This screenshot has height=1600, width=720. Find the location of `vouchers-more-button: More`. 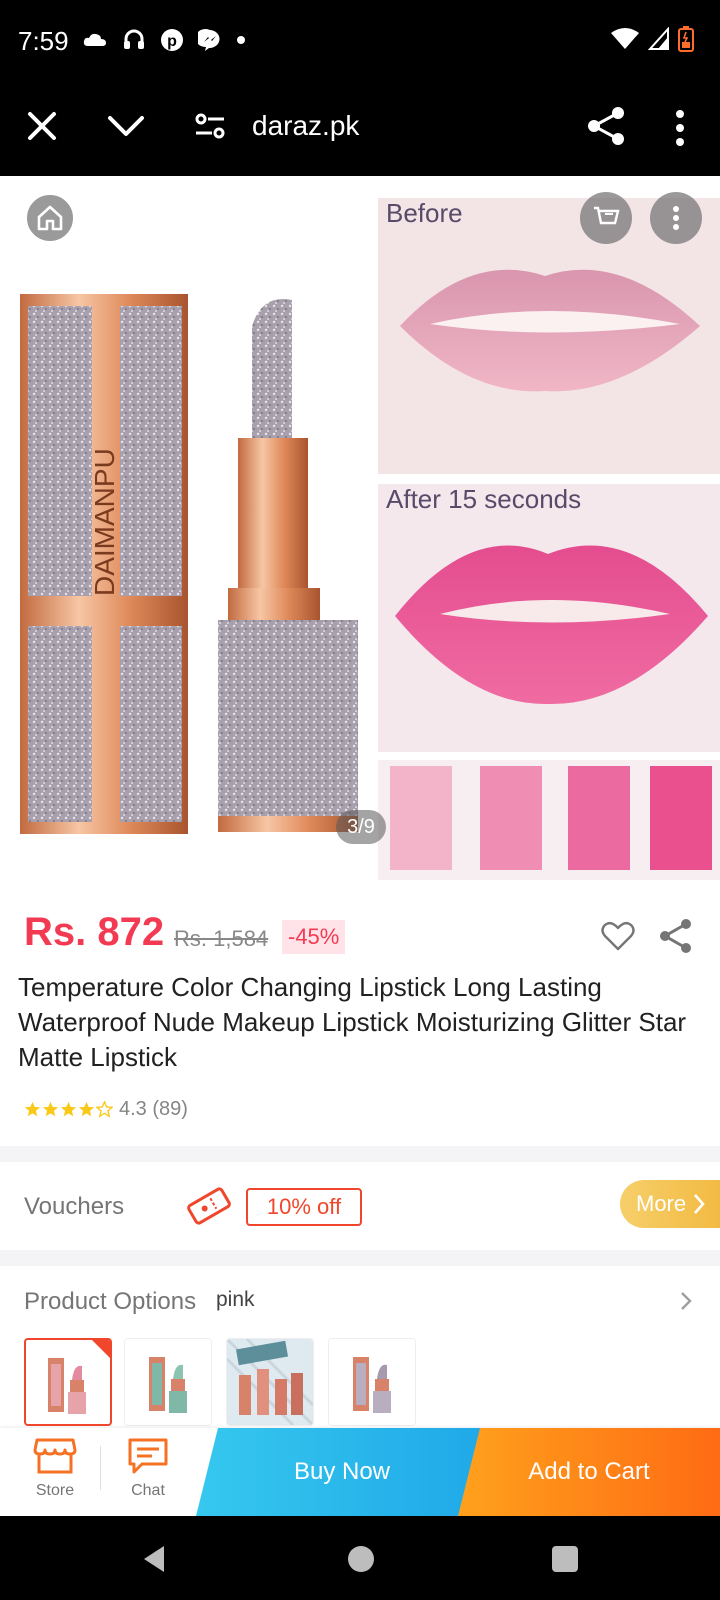

vouchers-more-button: More is located at coordinates (670, 1204).